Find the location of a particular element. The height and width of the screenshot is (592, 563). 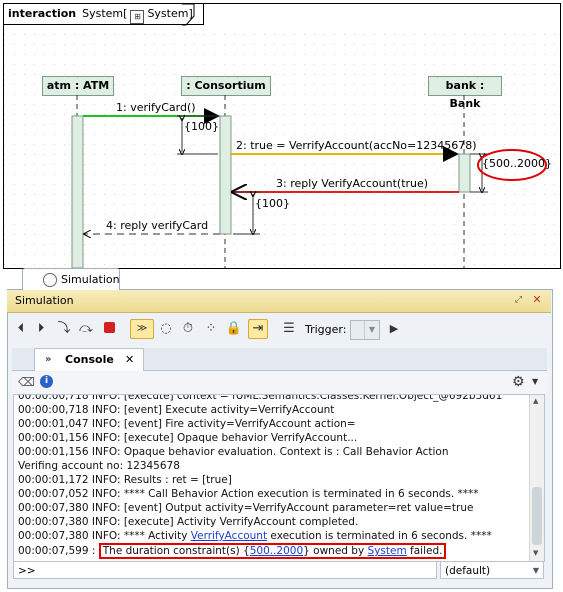

message-2-label: 2: true = VerrifyAccount(accNo=12345678) is located at coordinates (356, 145).